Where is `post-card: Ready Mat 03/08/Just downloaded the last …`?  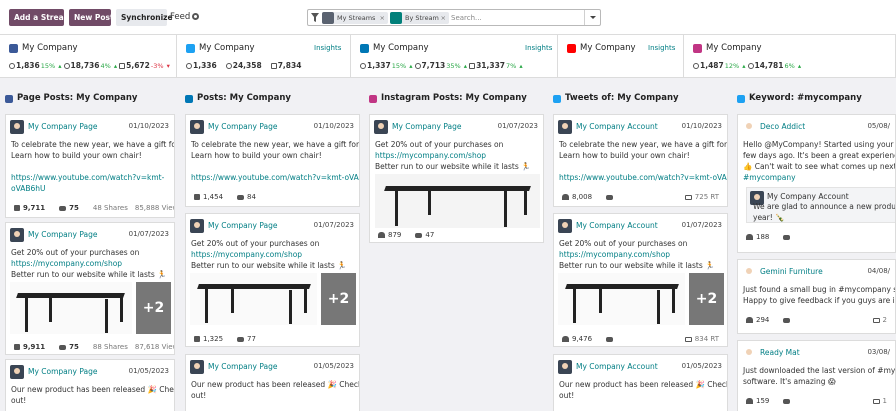
post-card: Ready Mat 03/08/Just downloaded the last … is located at coordinates (816, 375).